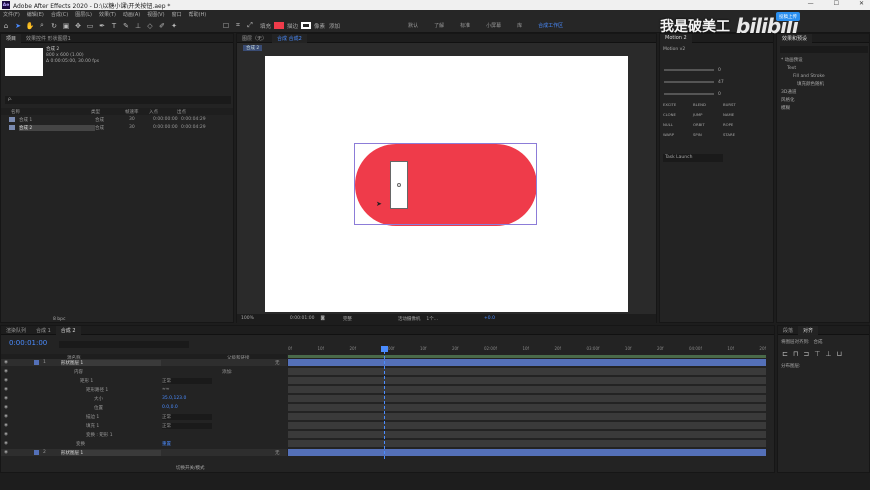 The height and width of the screenshot is (490, 870). I want to click on layer-row: ◉ 1 形状图层 1 无, so click(144, 362).